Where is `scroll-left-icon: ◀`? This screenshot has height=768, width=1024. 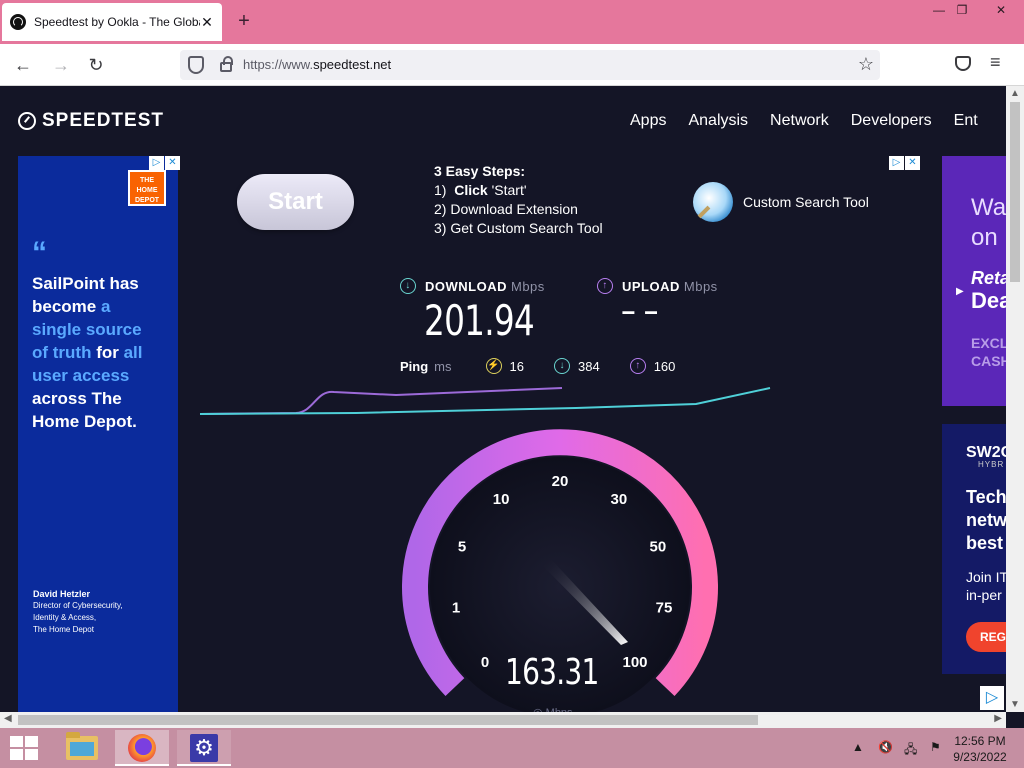
scroll-left-icon: ◀ is located at coordinates (8, 718).